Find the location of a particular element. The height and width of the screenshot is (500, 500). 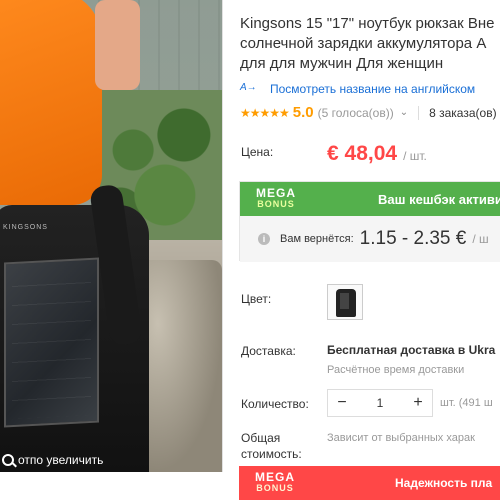

cashback-range: 1.15 - 2.35 € is located at coordinates (413, 238).